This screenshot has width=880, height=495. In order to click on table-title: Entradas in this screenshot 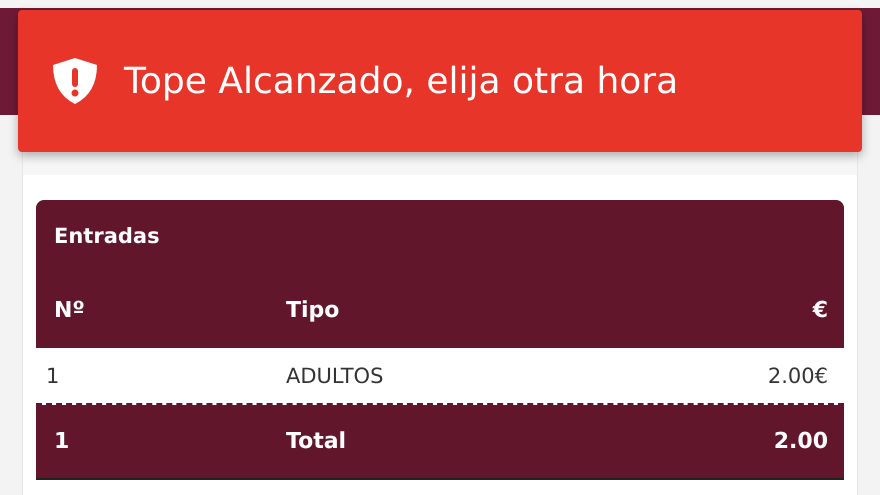, I will do `click(107, 236)`.